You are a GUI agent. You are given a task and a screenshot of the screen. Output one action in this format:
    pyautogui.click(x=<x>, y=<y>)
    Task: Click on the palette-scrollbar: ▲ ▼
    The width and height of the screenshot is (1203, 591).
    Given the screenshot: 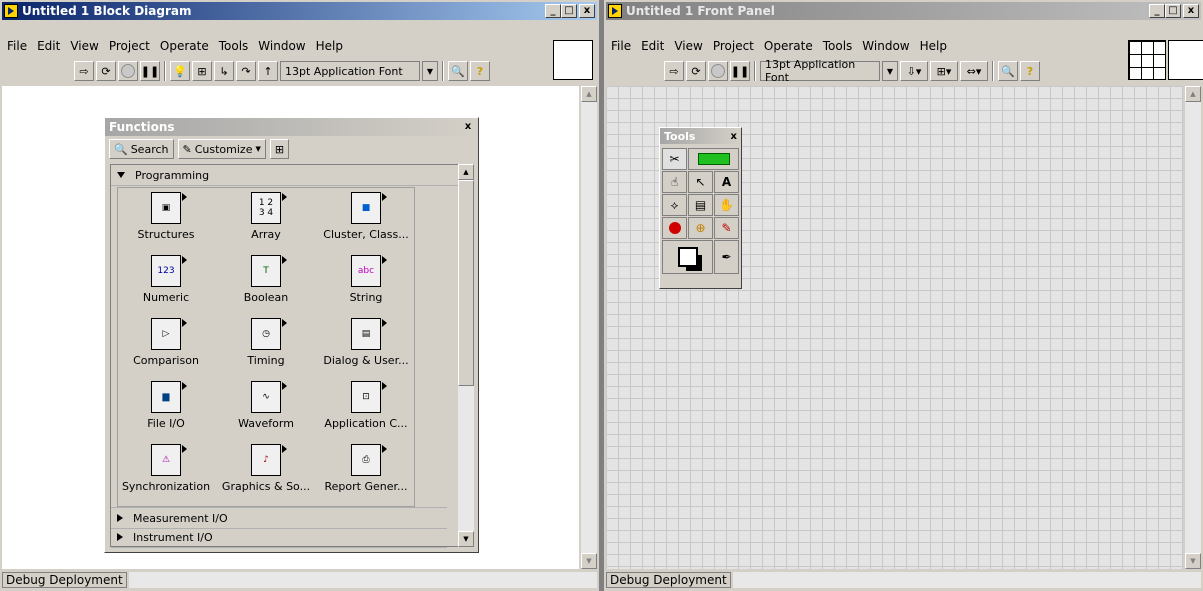 What is the action you would take?
    pyautogui.click(x=466, y=355)
    